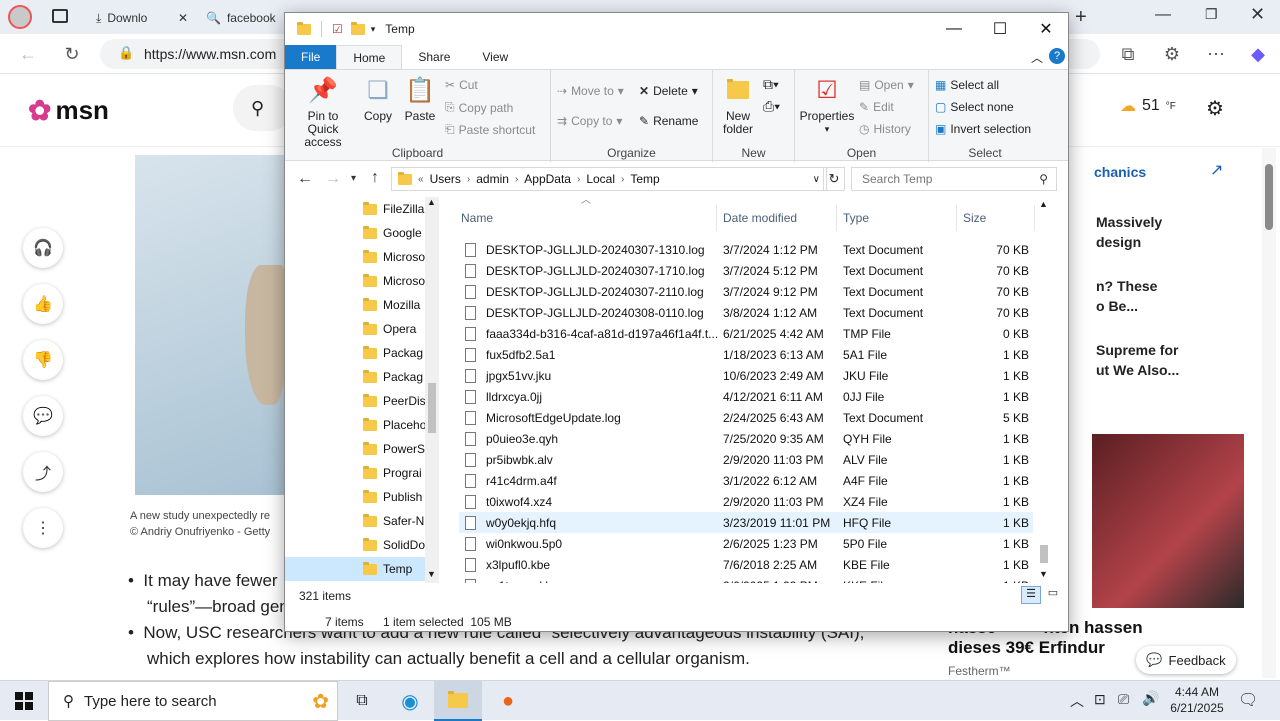 The width and height of the screenshot is (1280, 721). What do you see at coordinates (1150, 698) in the screenshot?
I see `volume-icon: 🔊` at bounding box center [1150, 698].